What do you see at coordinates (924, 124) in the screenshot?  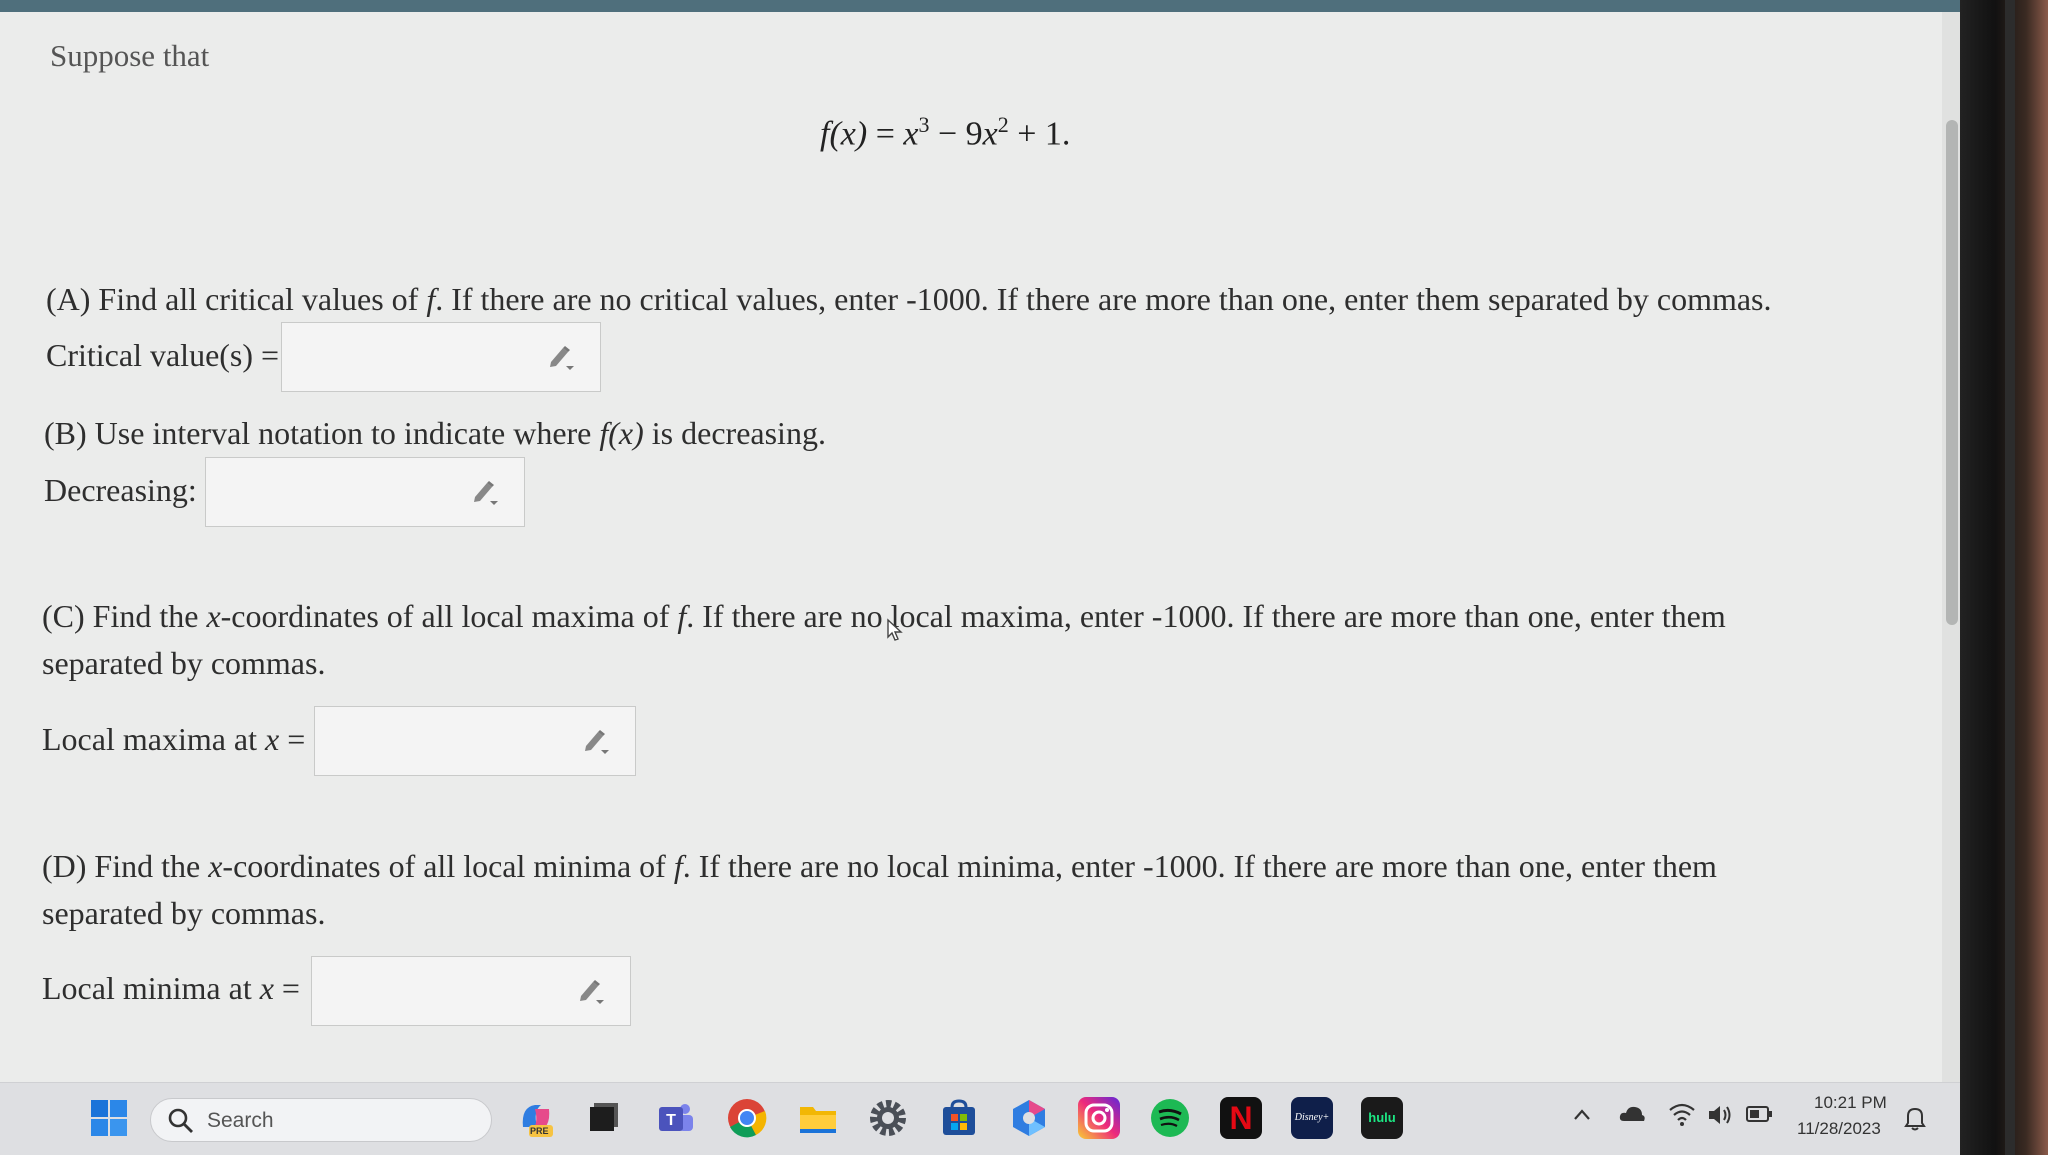 I see `formula-exp1: 3` at bounding box center [924, 124].